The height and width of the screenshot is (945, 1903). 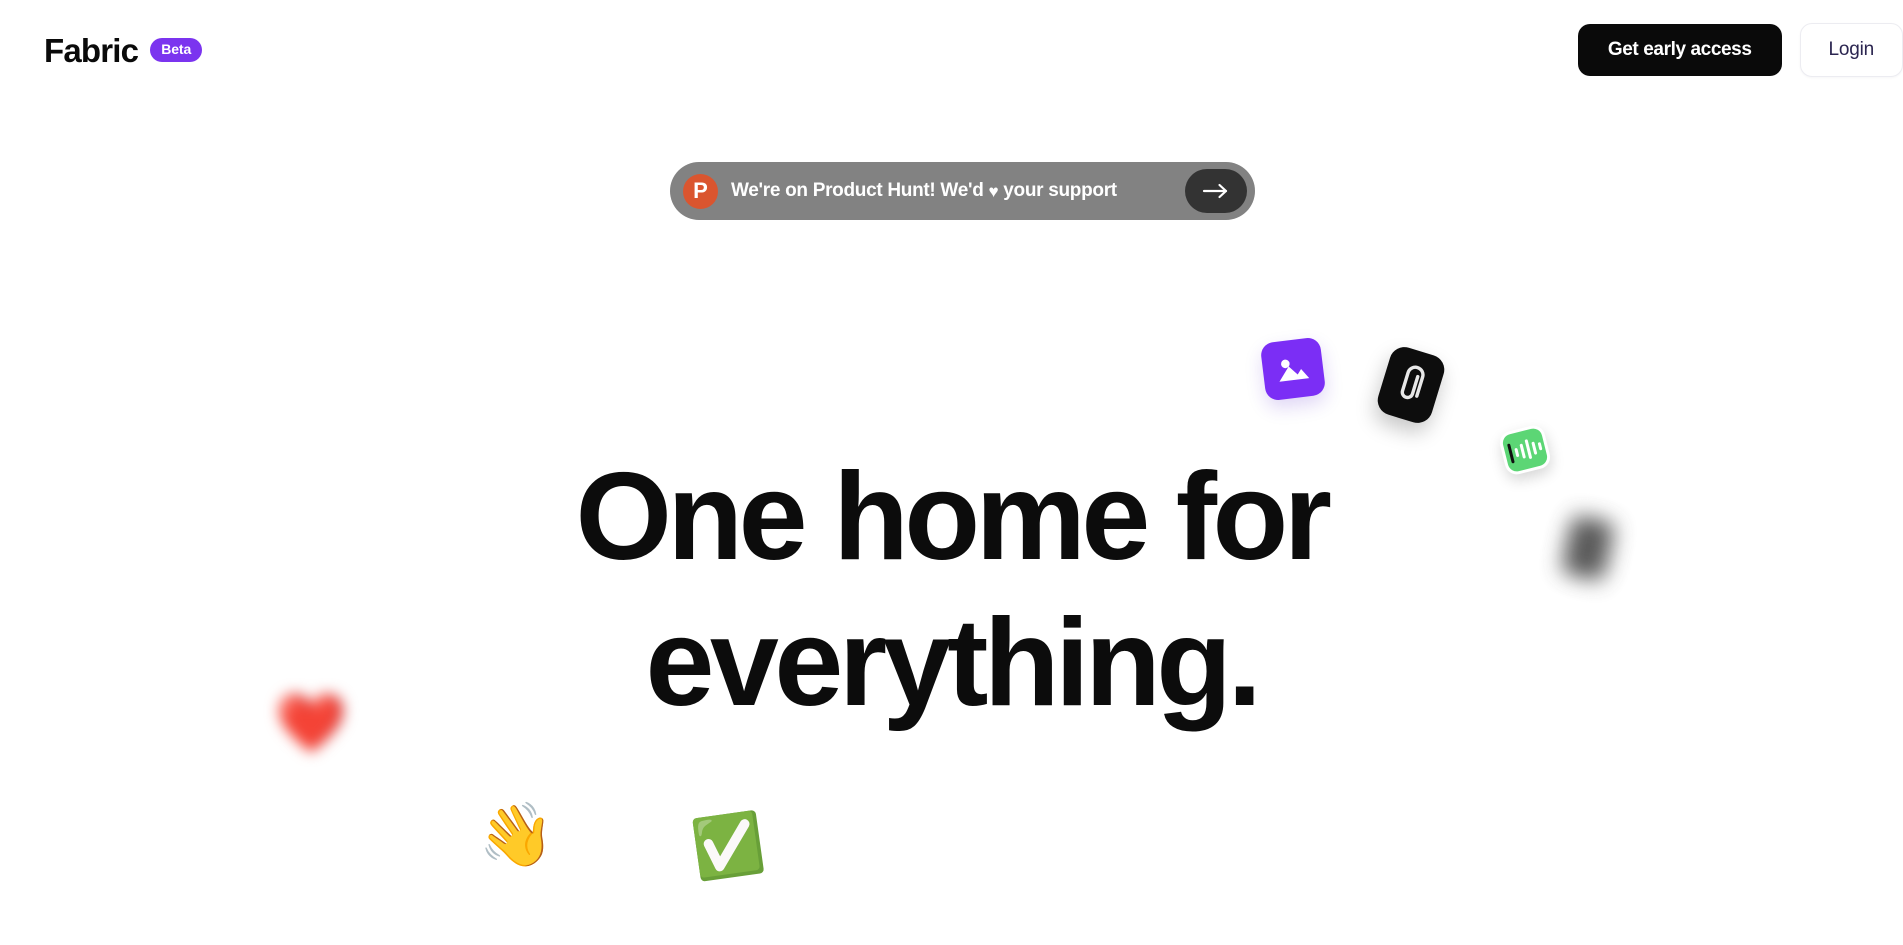 I want to click on get-early-access-button: Get early access, so click(x=1679, y=50).